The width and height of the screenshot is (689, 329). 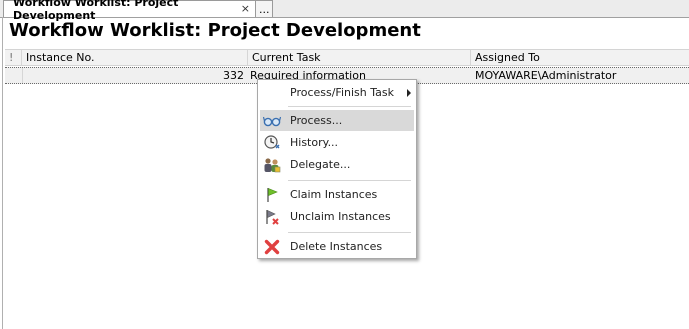 I want to click on glasses-icon, so click(x=272, y=120).